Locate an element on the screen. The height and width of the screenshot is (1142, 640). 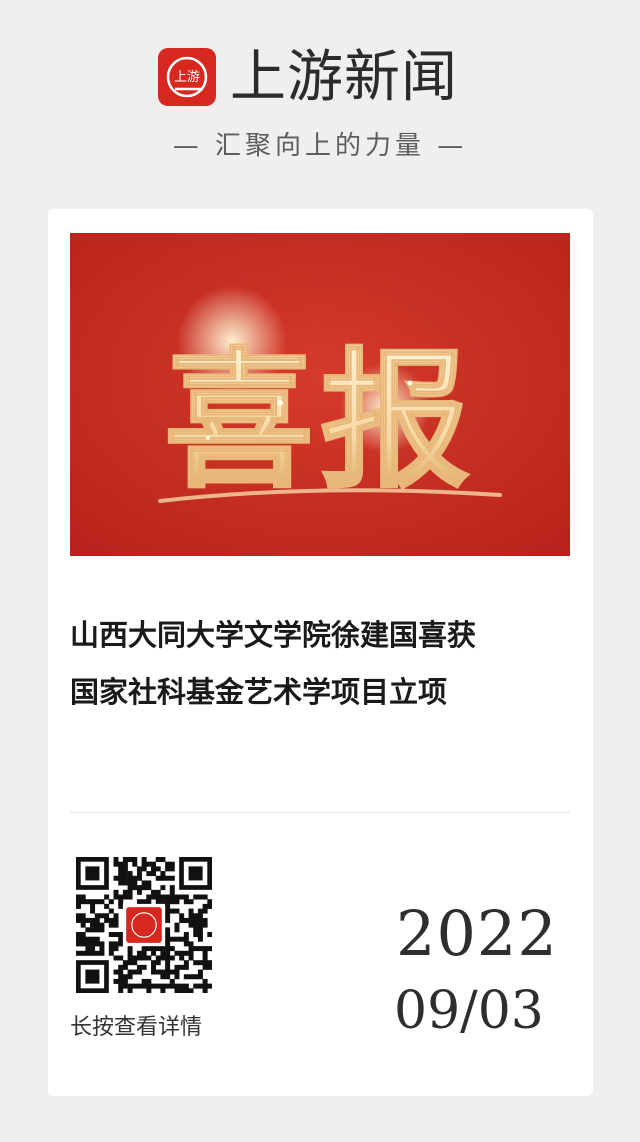
date-year: 2022 is located at coordinates (477, 933).